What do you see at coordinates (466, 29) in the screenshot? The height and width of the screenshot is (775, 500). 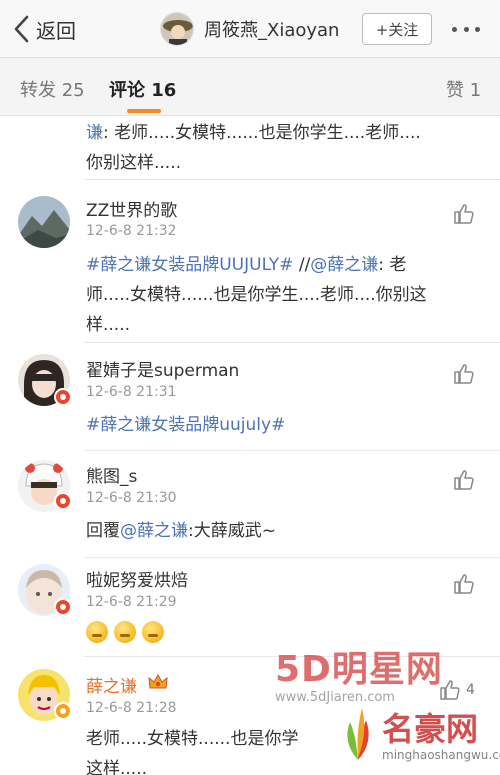 I see `more-options-icon` at bounding box center [466, 29].